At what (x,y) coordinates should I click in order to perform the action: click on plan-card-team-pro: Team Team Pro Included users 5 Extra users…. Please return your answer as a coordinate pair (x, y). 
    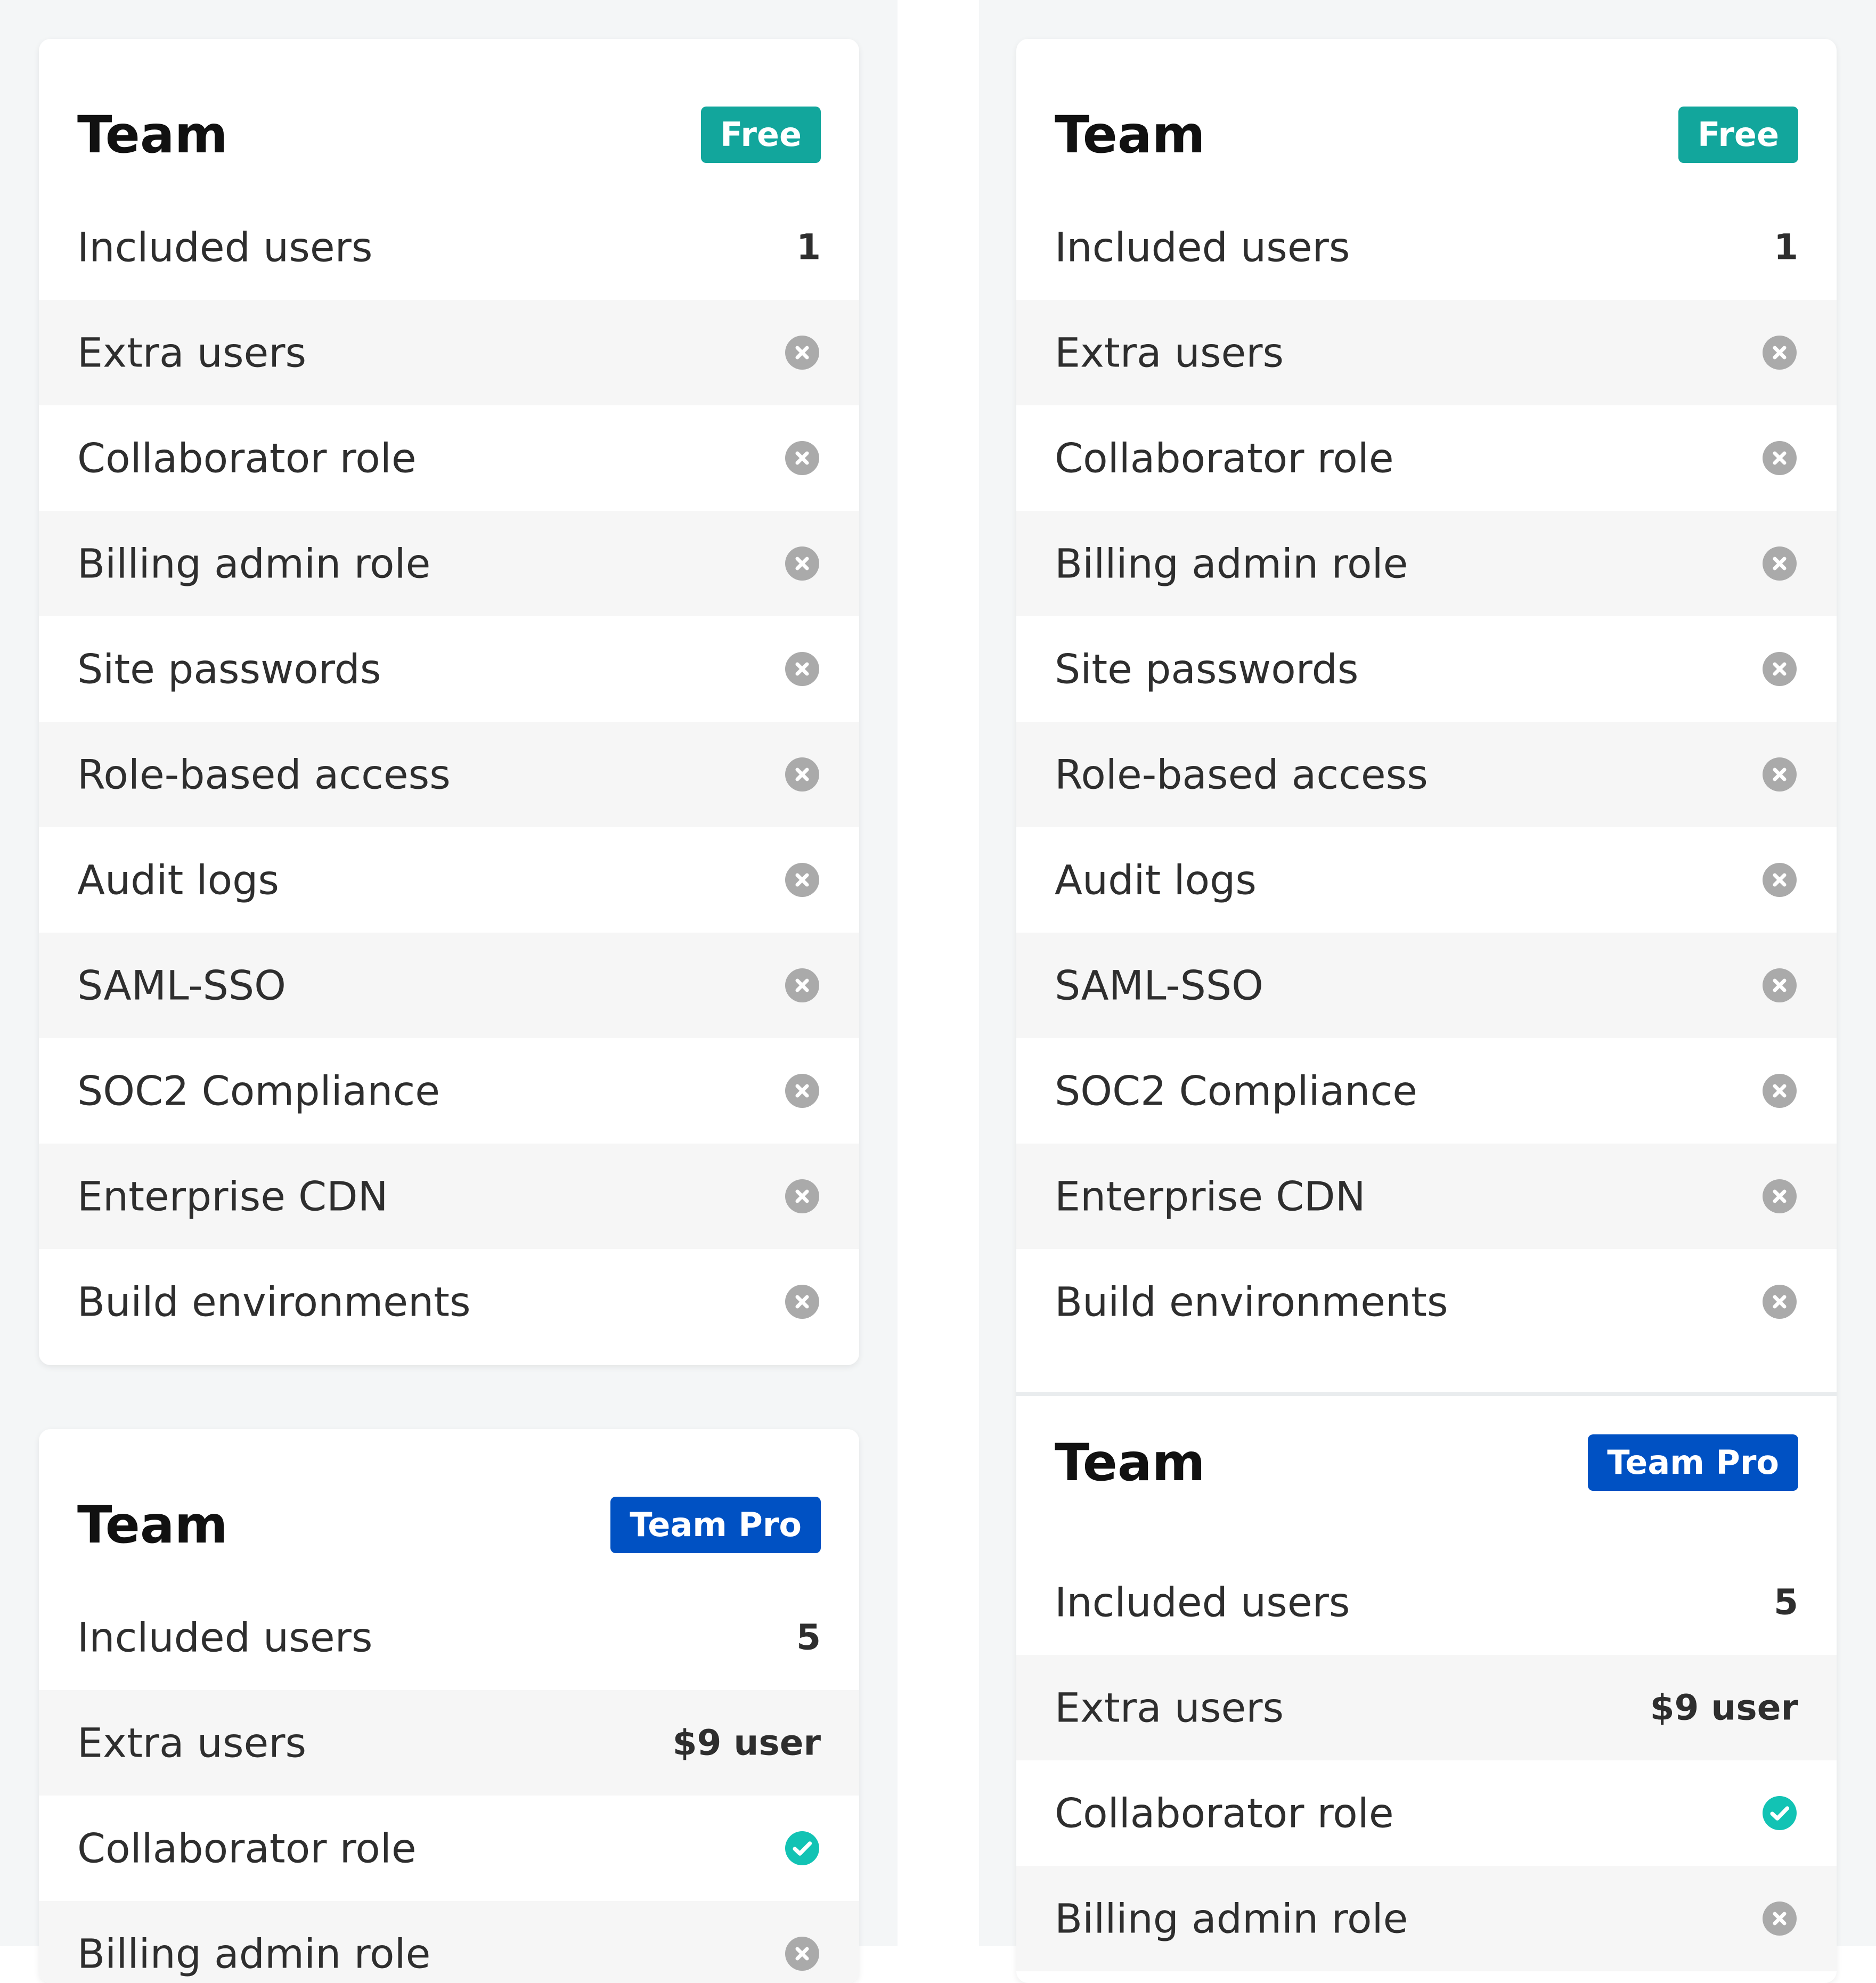
    Looking at the image, I should click on (449, 1706).